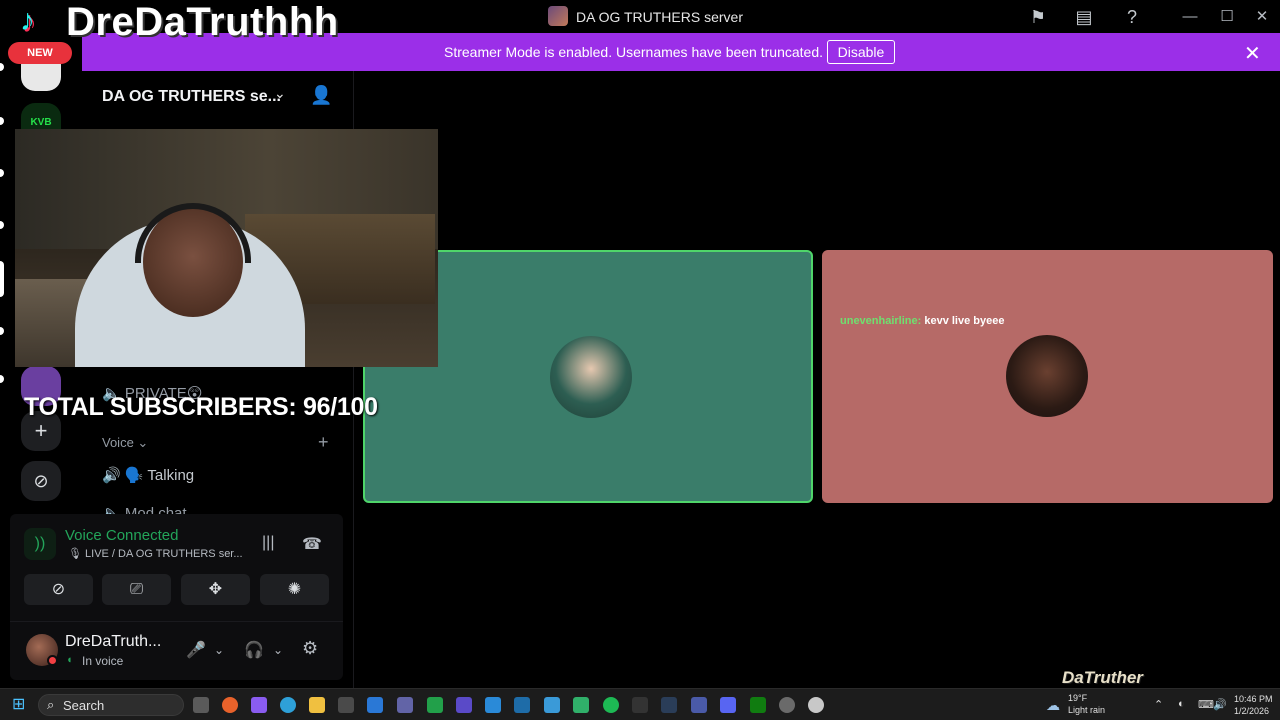 The height and width of the screenshot is (720, 1280). Describe the element at coordinates (552, 705) in the screenshot. I see `photos-icon` at that location.